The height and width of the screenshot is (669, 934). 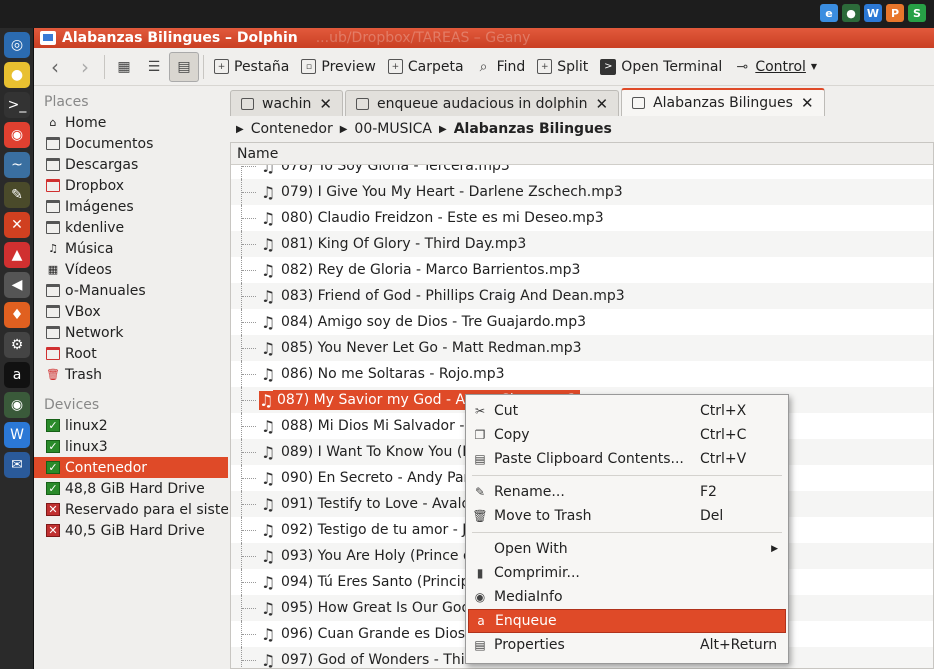 I want to click on tab-enqueue-audacious: enqueue audacious in dolphin ✕, so click(x=482, y=103).